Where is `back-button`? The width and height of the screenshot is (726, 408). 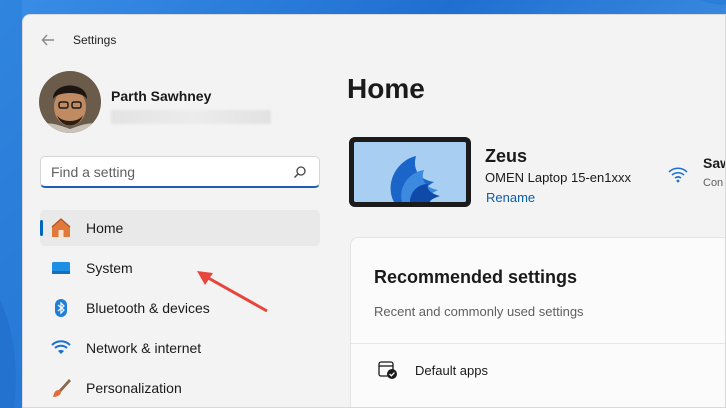 back-button is located at coordinates (48, 40).